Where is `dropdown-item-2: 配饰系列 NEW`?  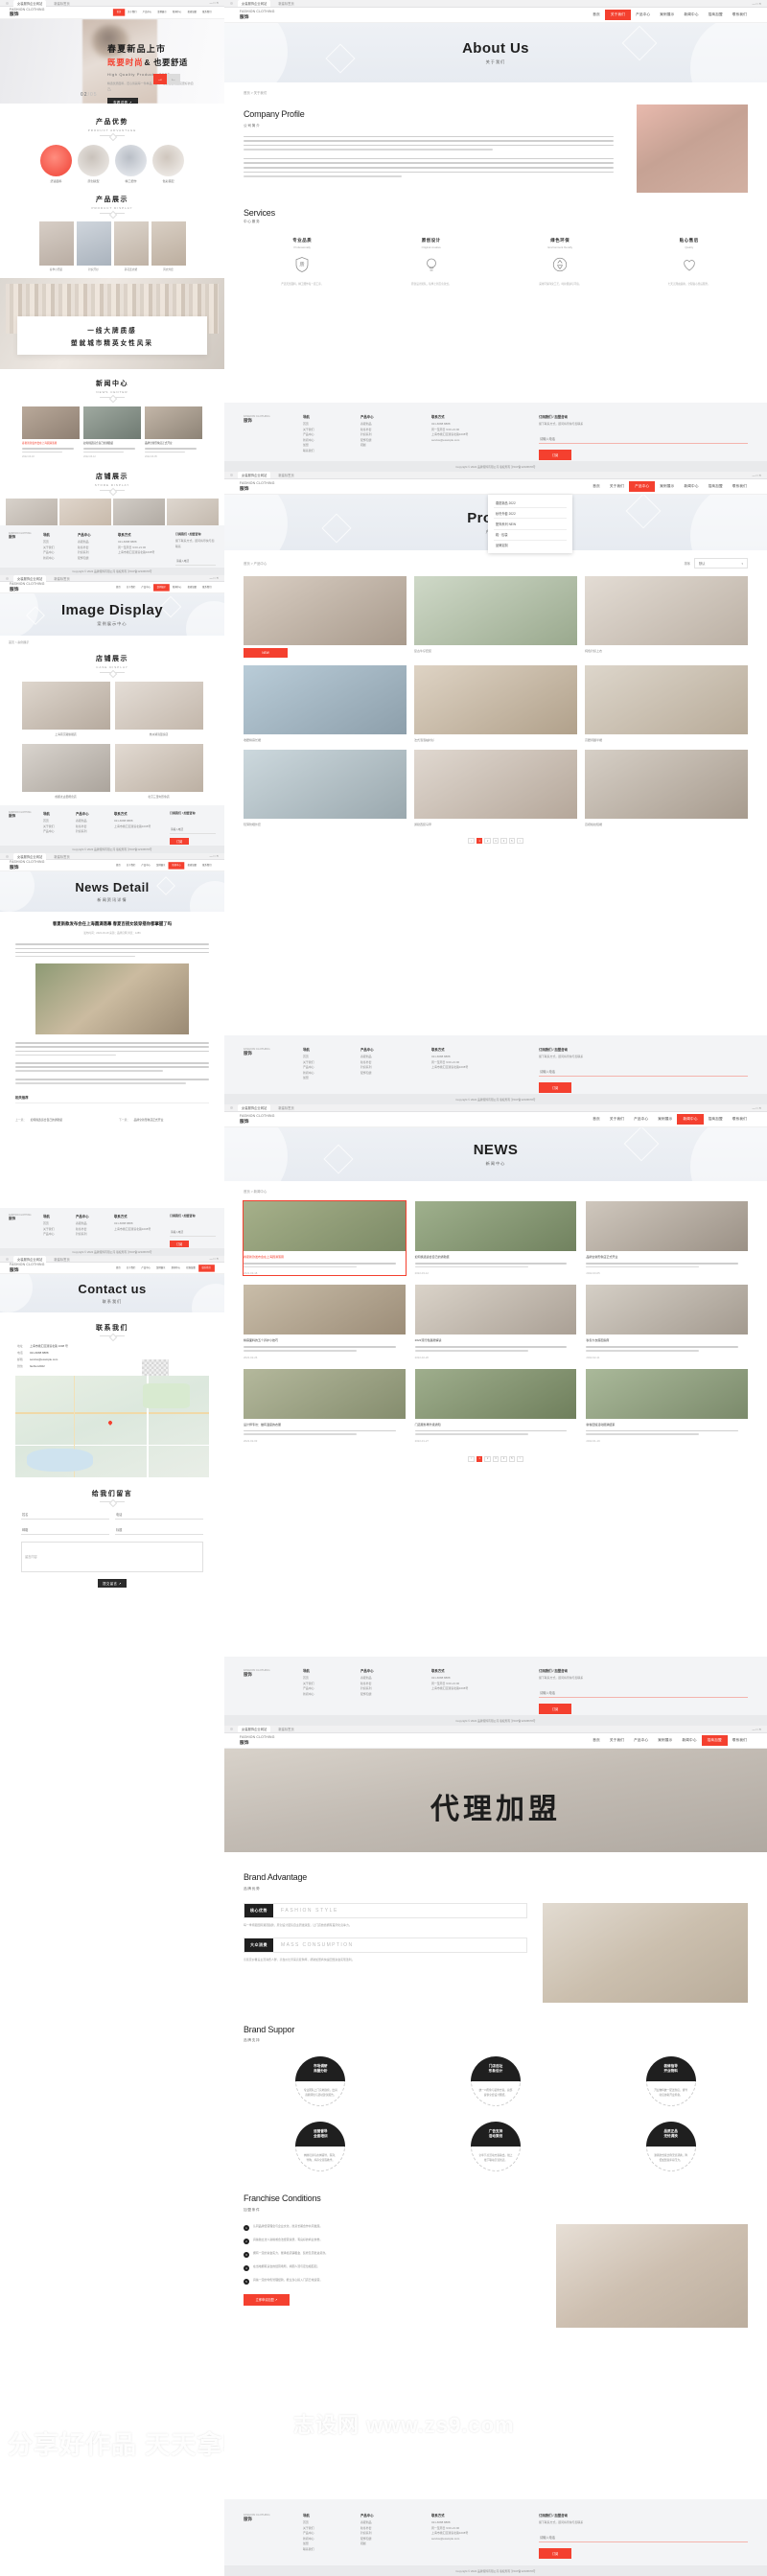 dropdown-item-2: 配饰系列 NEW is located at coordinates (530, 525).